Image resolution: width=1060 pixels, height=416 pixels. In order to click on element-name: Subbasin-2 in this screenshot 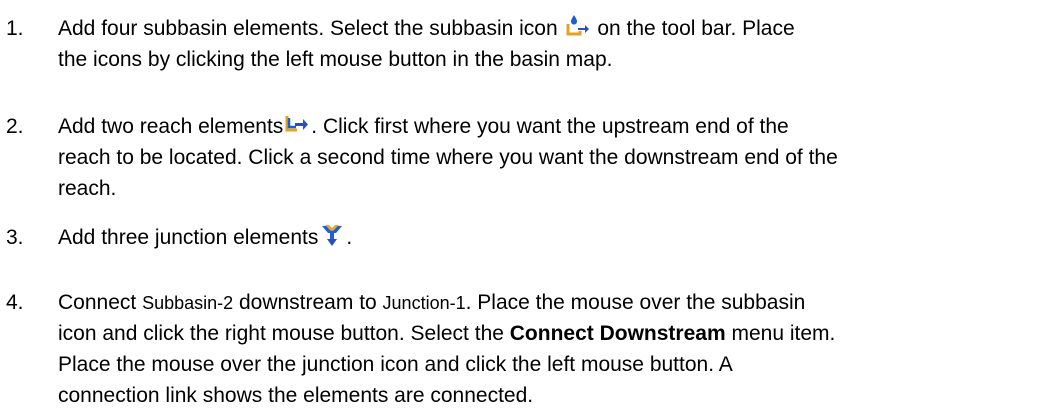, I will do `click(188, 303)`.